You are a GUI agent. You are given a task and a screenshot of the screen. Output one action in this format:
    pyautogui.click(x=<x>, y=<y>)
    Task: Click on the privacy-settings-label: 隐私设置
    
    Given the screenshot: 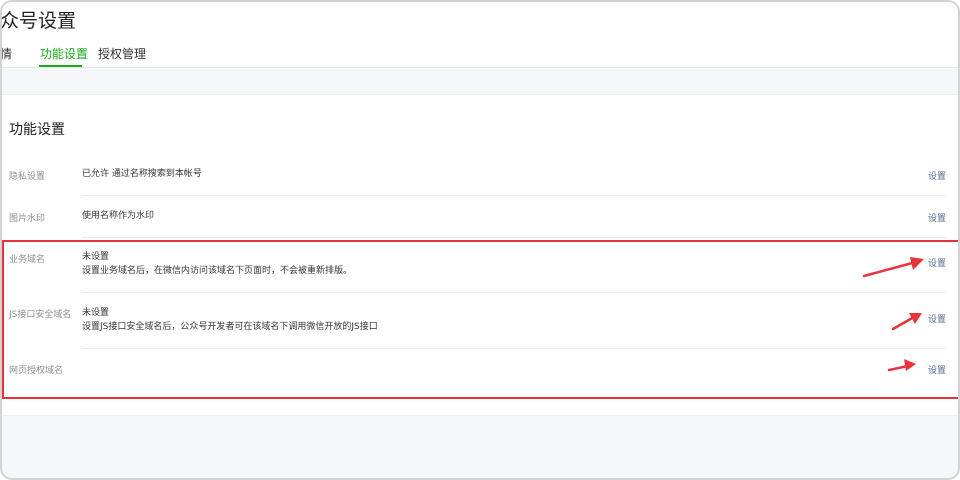 What is the action you would take?
    pyautogui.click(x=27, y=177)
    